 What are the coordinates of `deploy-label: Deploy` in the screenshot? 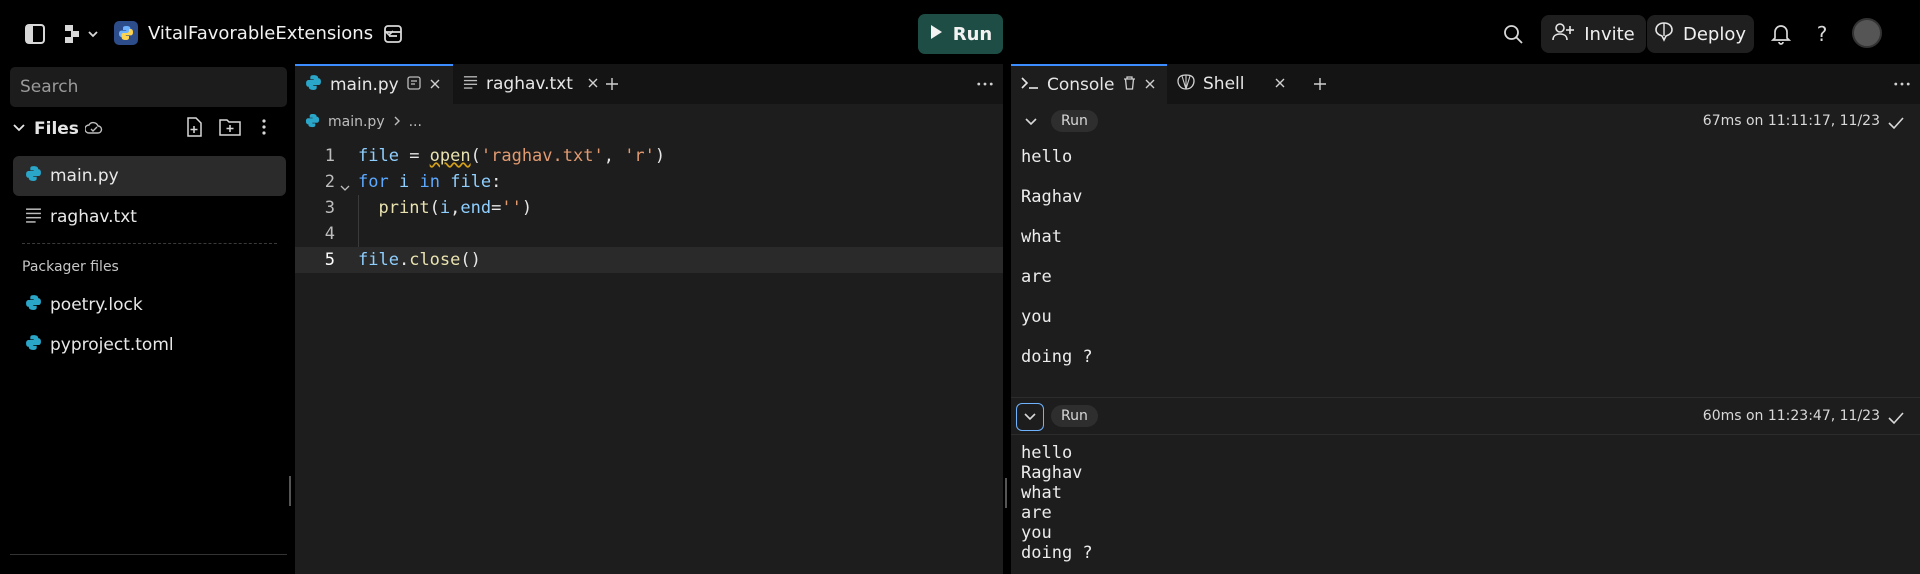 It's located at (1714, 34).